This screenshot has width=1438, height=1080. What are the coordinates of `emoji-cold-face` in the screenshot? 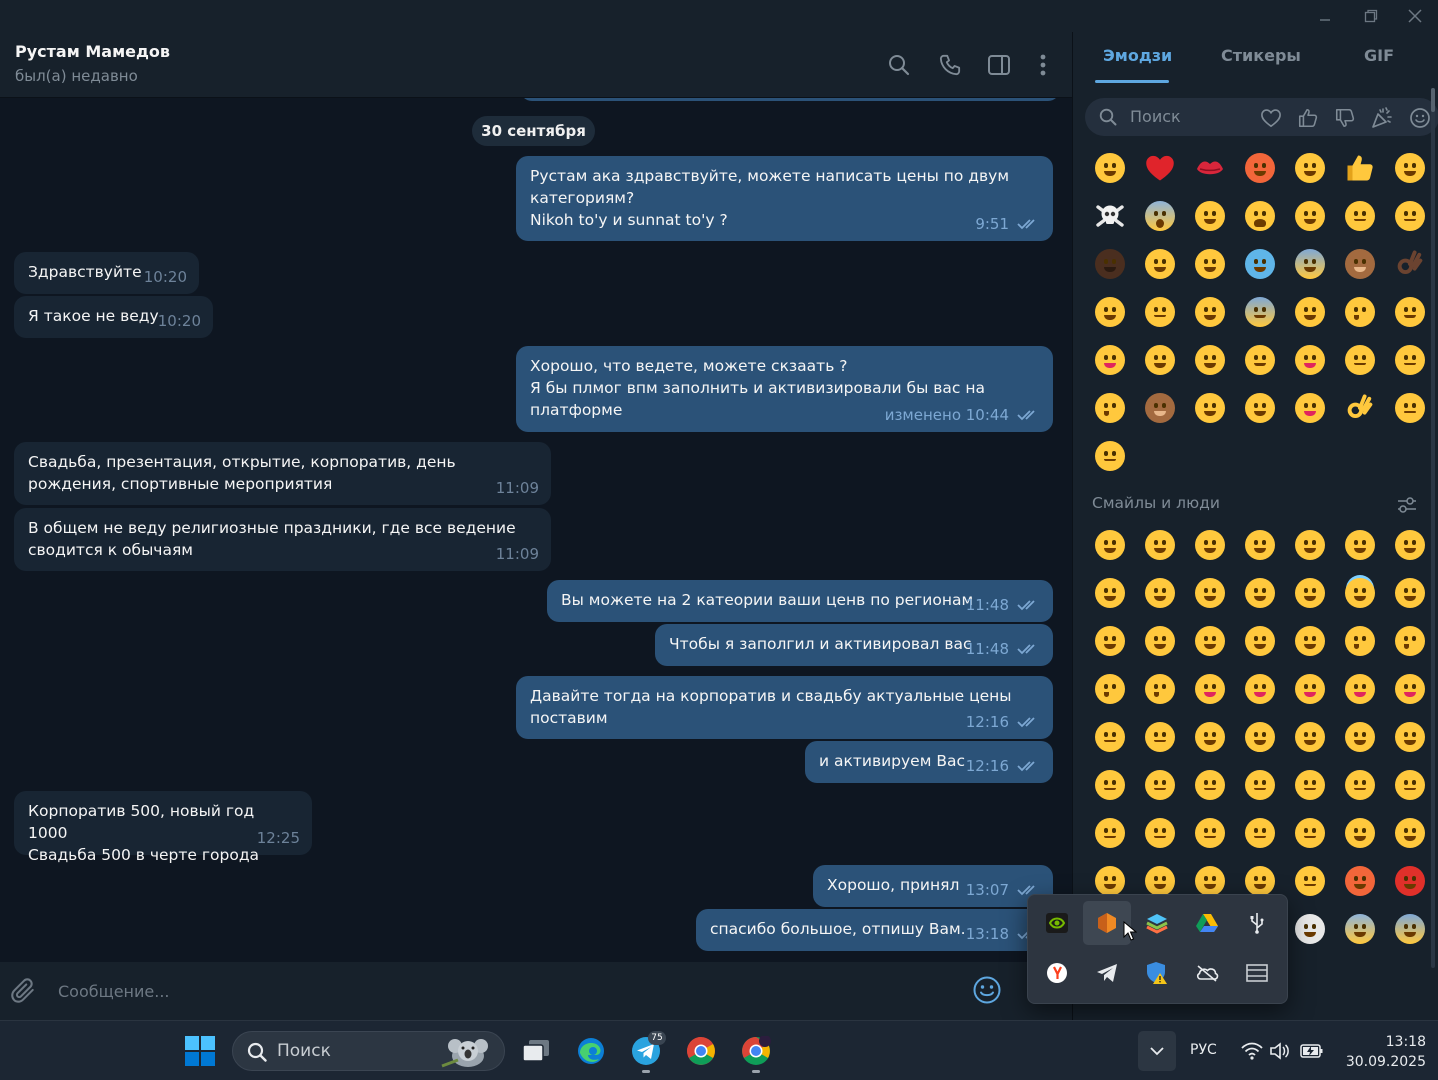 It's located at (1260, 264).